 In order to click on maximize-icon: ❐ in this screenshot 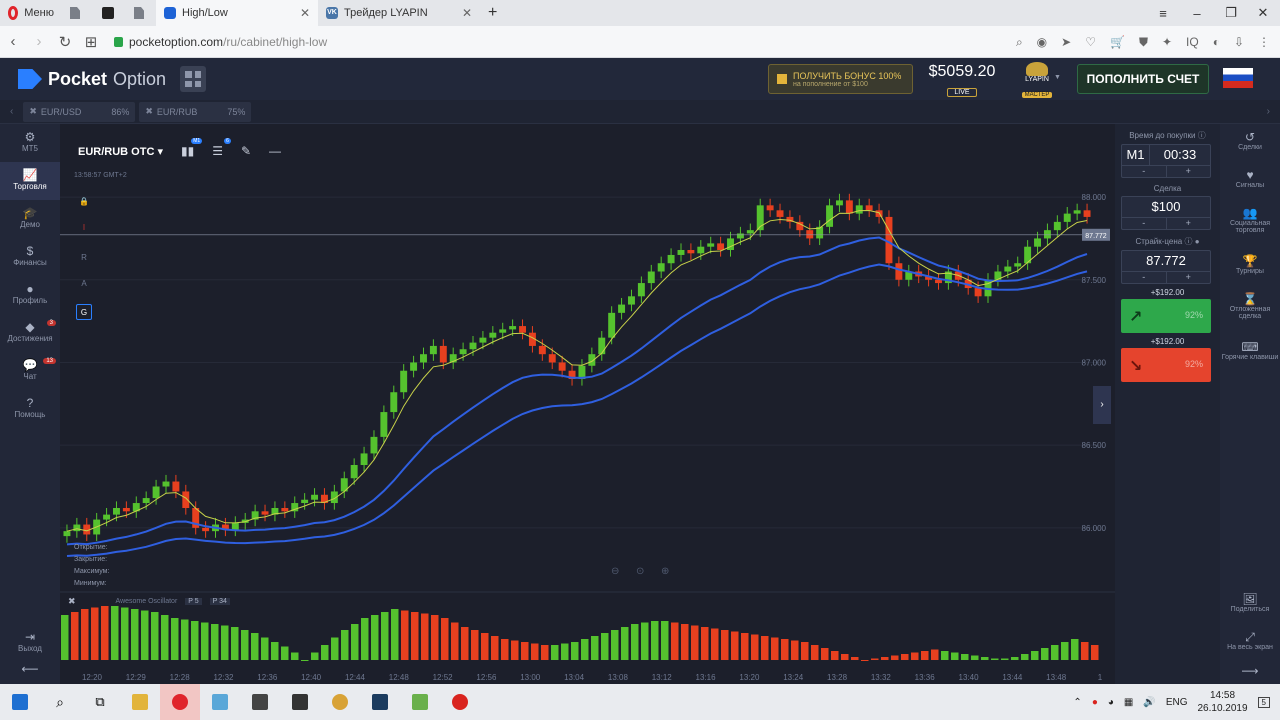, I will do `click(1231, 13)`.